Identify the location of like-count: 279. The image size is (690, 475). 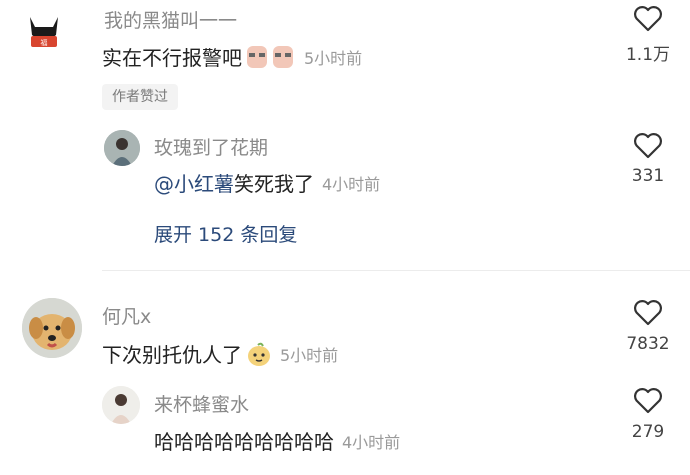
(648, 432).